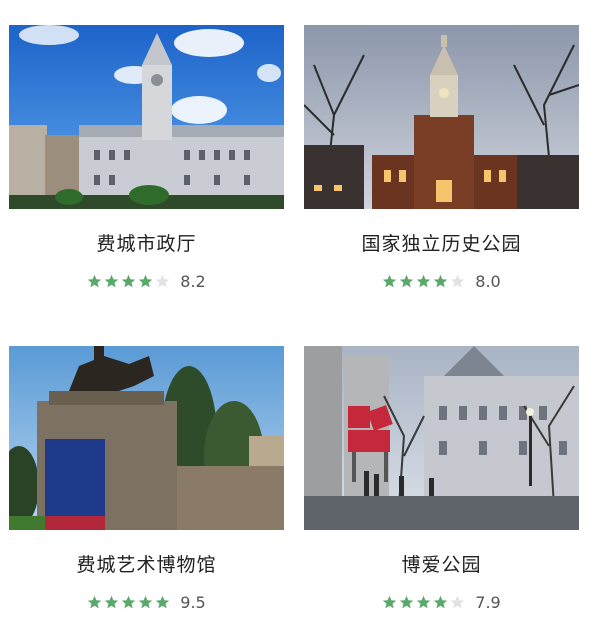 This screenshot has height=634, width=596. What do you see at coordinates (146, 117) in the screenshot?
I see `attraction-photo-city-hall` at bounding box center [146, 117].